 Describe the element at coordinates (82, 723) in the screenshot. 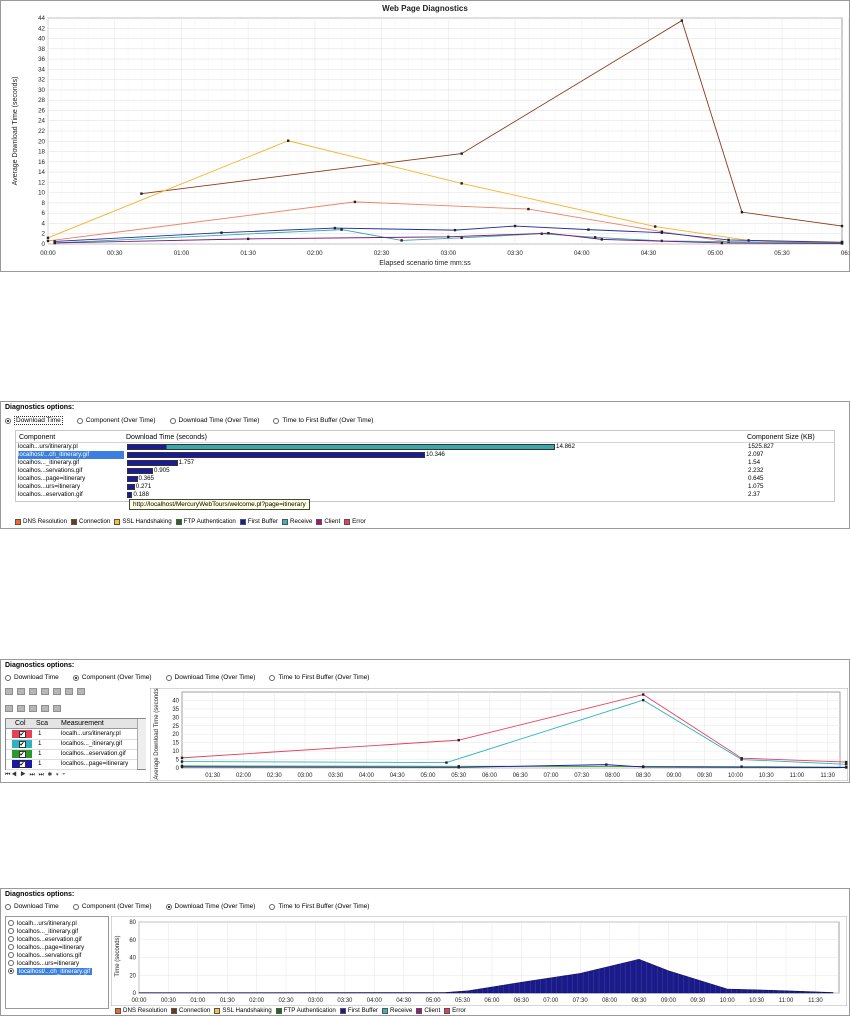

I see `column-measurement: Measurement` at that location.